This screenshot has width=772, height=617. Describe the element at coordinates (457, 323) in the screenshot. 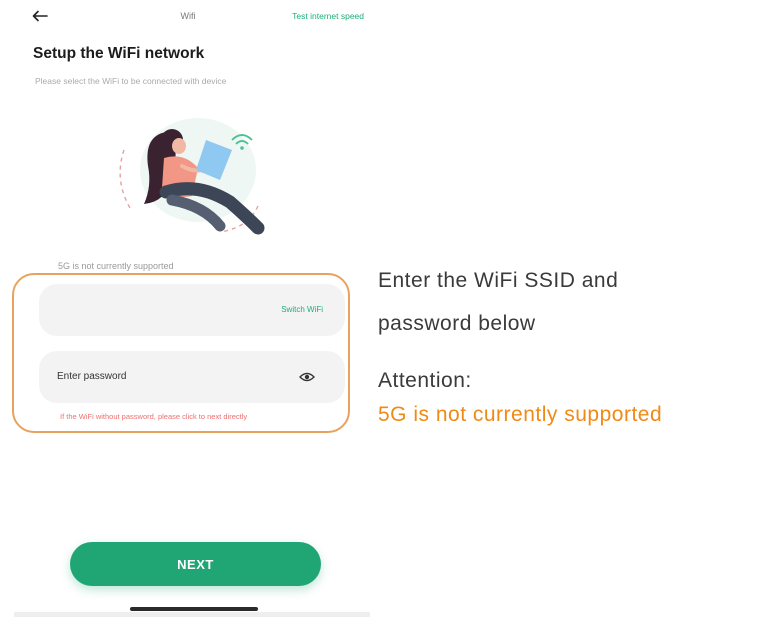

I see `annotation-line-2: password below` at that location.